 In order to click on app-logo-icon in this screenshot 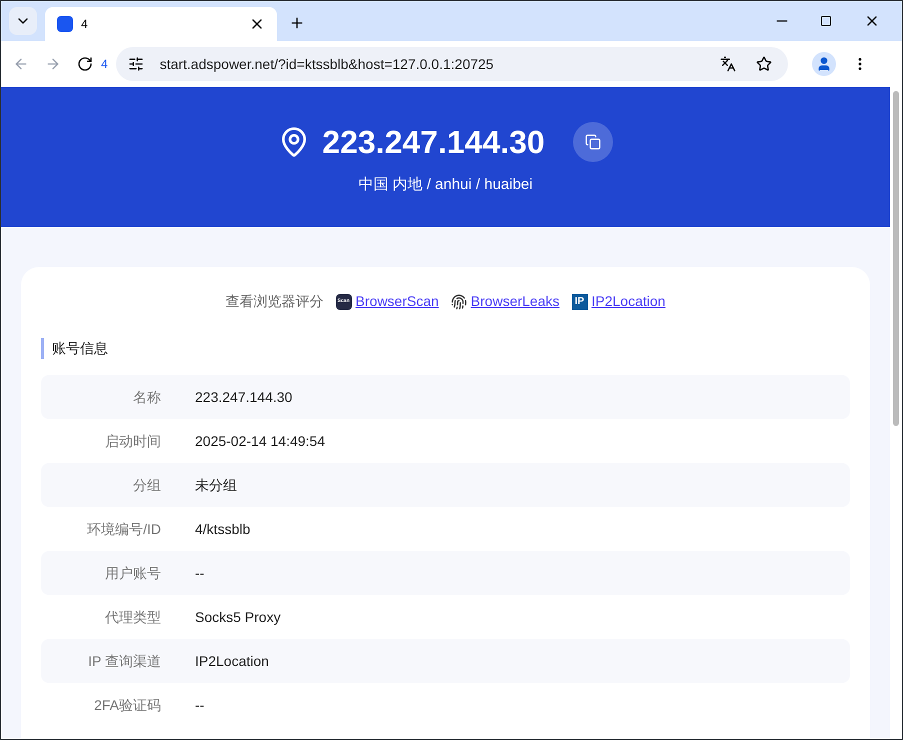, I will do `click(65, 24)`.